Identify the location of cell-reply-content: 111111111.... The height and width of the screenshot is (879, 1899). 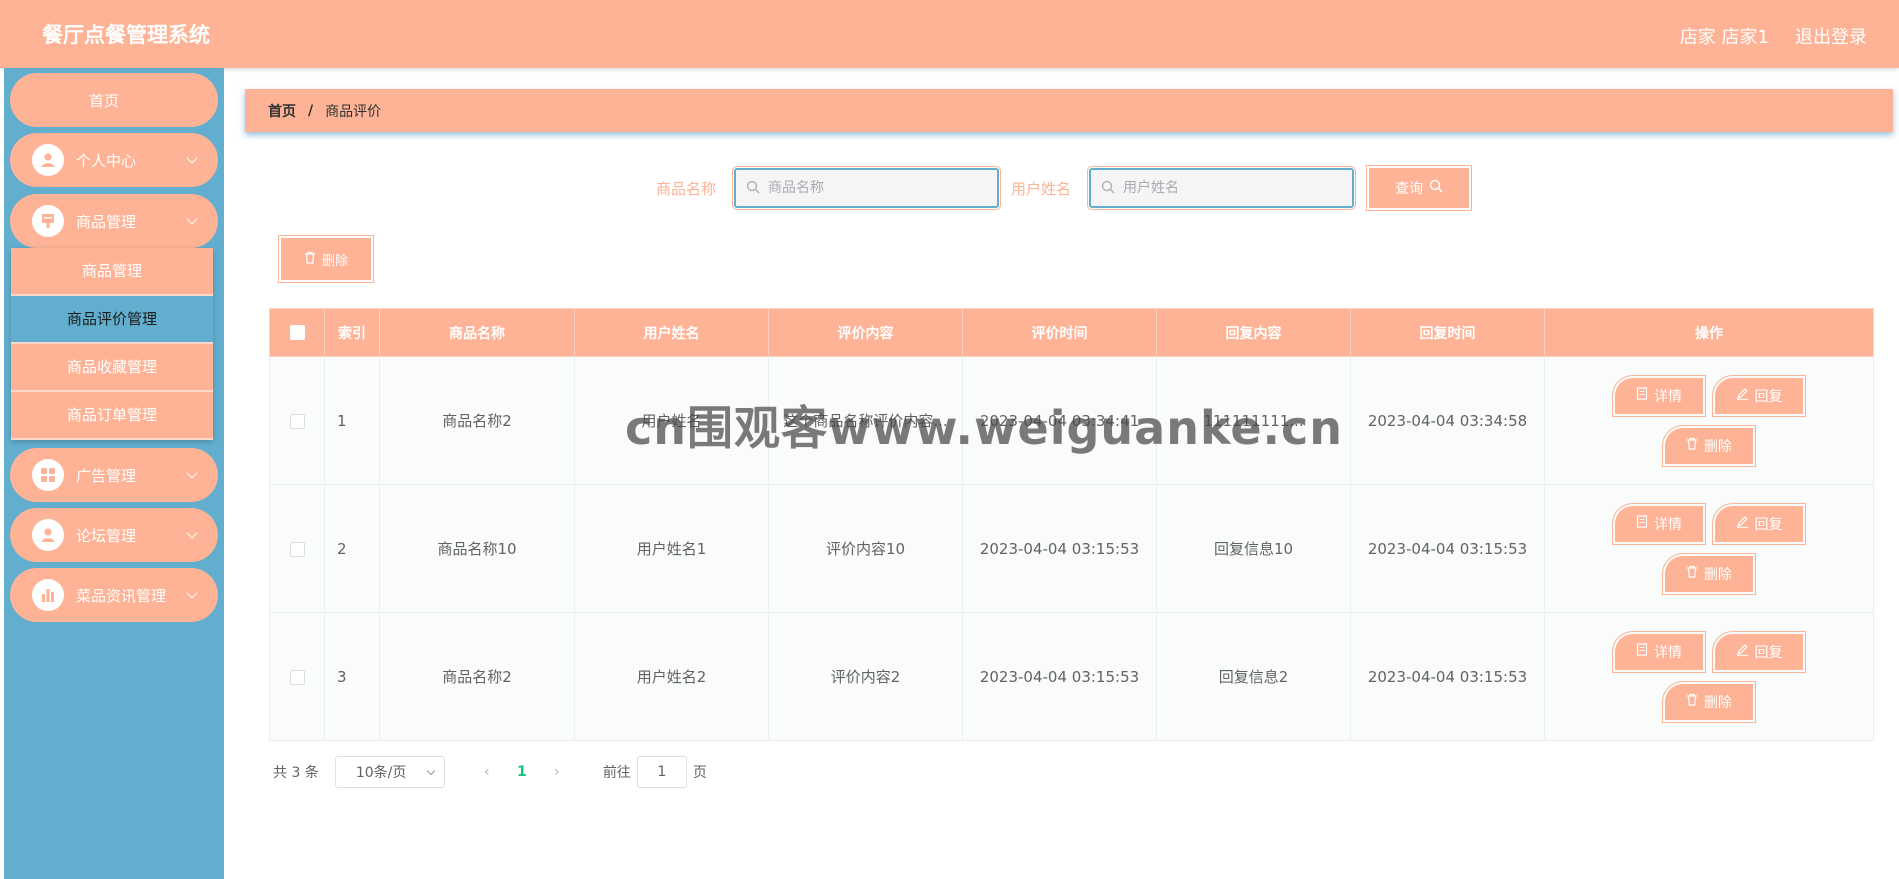
(1253, 420).